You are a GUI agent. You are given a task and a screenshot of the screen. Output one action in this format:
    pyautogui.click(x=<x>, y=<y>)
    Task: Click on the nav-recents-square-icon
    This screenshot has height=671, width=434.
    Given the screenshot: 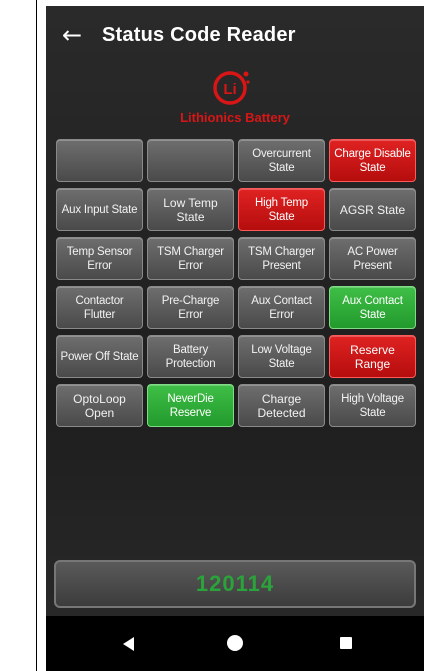 What is the action you would take?
    pyautogui.click(x=346, y=643)
    